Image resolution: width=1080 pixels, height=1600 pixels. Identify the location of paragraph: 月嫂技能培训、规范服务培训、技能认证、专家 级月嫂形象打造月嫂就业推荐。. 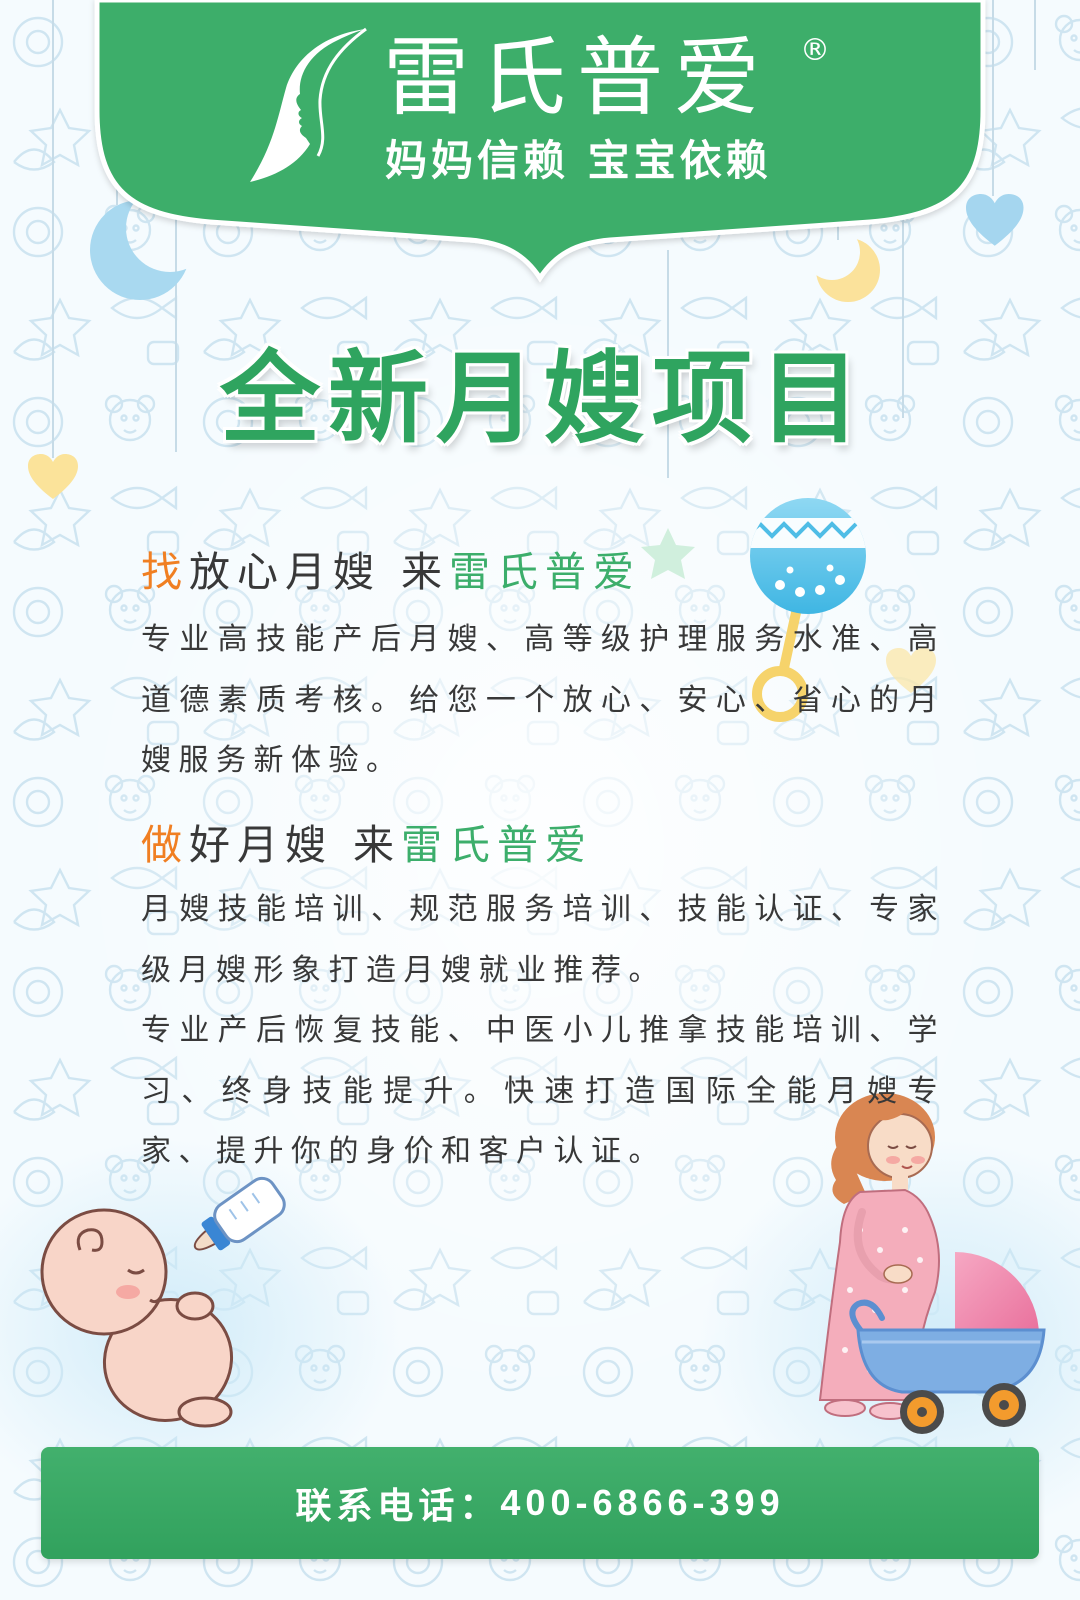
(543, 940).